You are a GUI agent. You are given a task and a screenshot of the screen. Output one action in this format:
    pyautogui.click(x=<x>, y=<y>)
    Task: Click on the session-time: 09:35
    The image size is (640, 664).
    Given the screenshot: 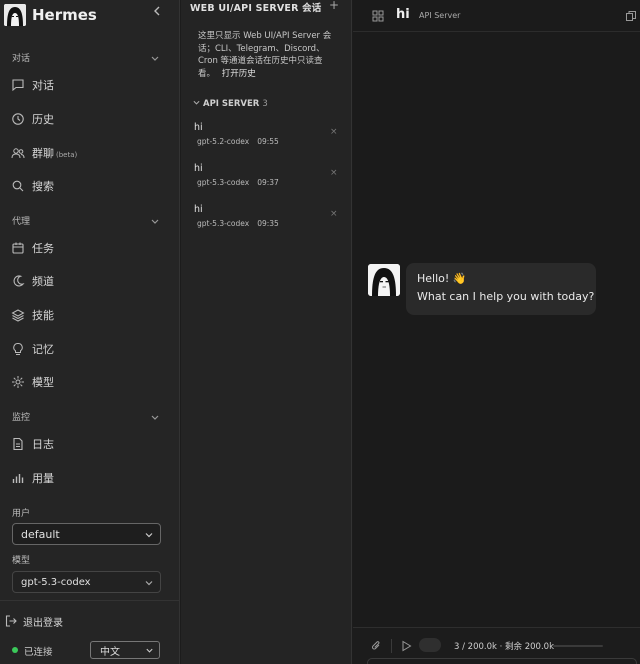 What is the action you would take?
    pyautogui.click(x=268, y=223)
    